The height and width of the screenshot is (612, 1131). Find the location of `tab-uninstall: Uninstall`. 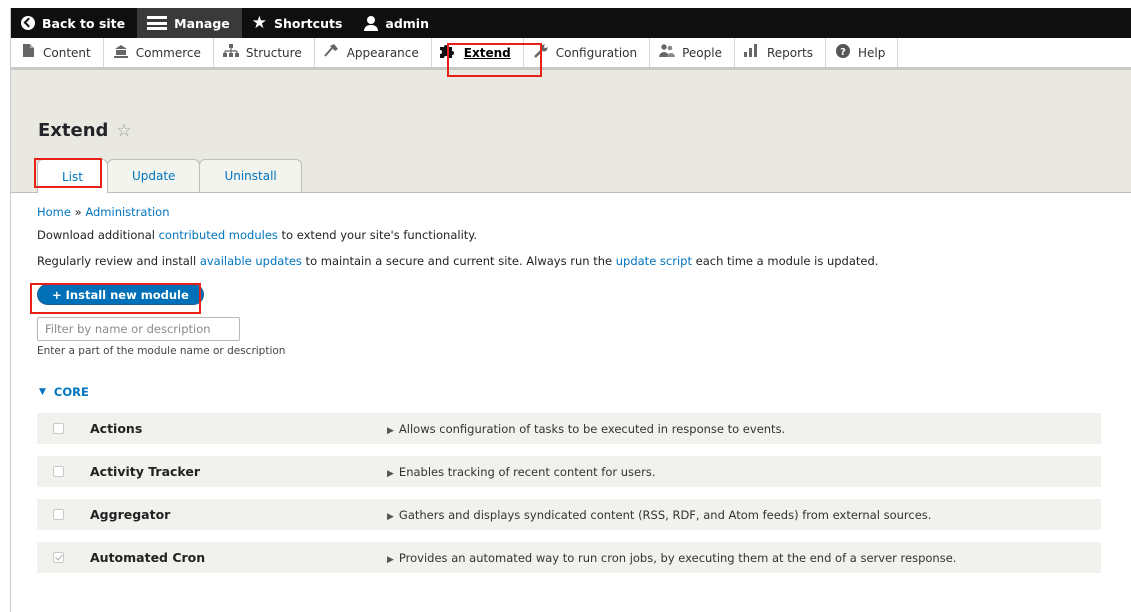

tab-uninstall: Uninstall is located at coordinates (250, 175).